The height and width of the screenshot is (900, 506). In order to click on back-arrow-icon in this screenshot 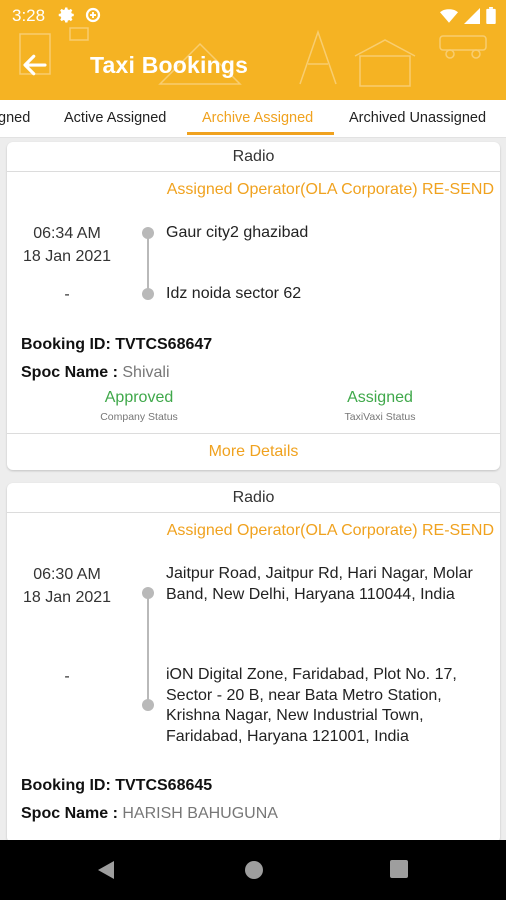, I will do `click(35, 65)`.